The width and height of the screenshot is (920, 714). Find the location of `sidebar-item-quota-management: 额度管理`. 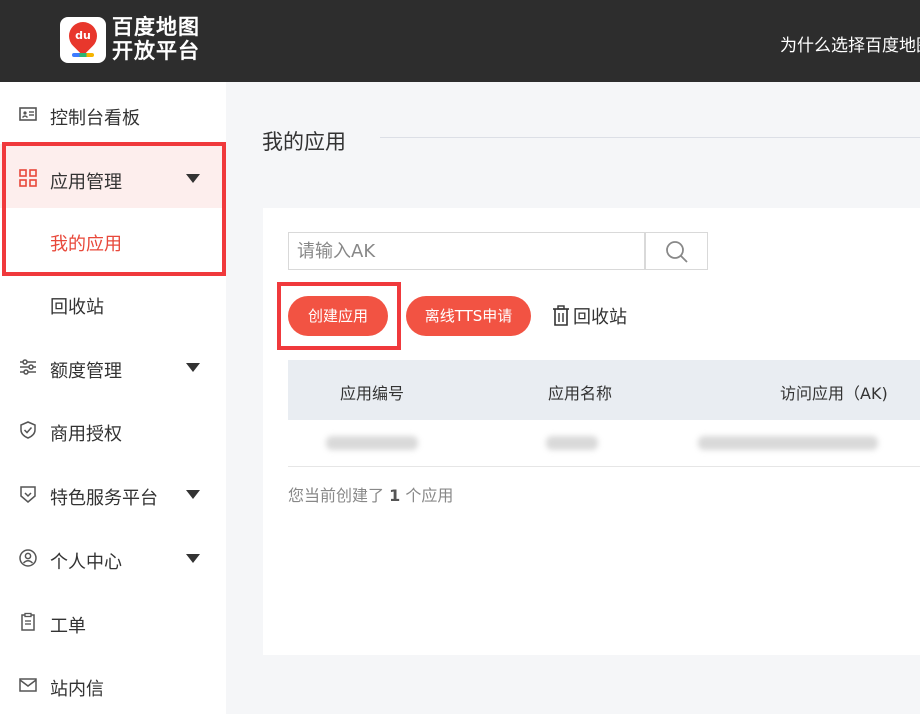

sidebar-item-quota-management: 额度管理 is located at coordinates (113, 367).